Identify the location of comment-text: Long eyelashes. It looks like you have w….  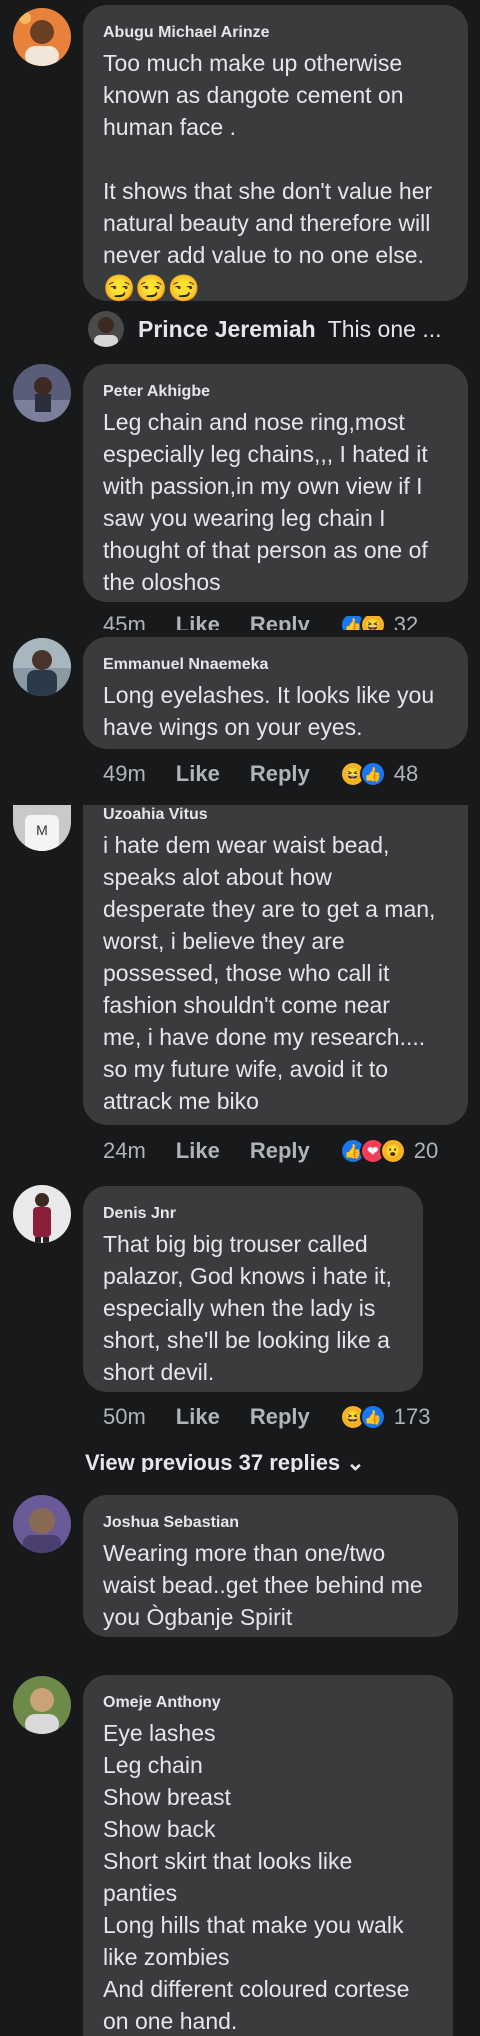
(269, 711).